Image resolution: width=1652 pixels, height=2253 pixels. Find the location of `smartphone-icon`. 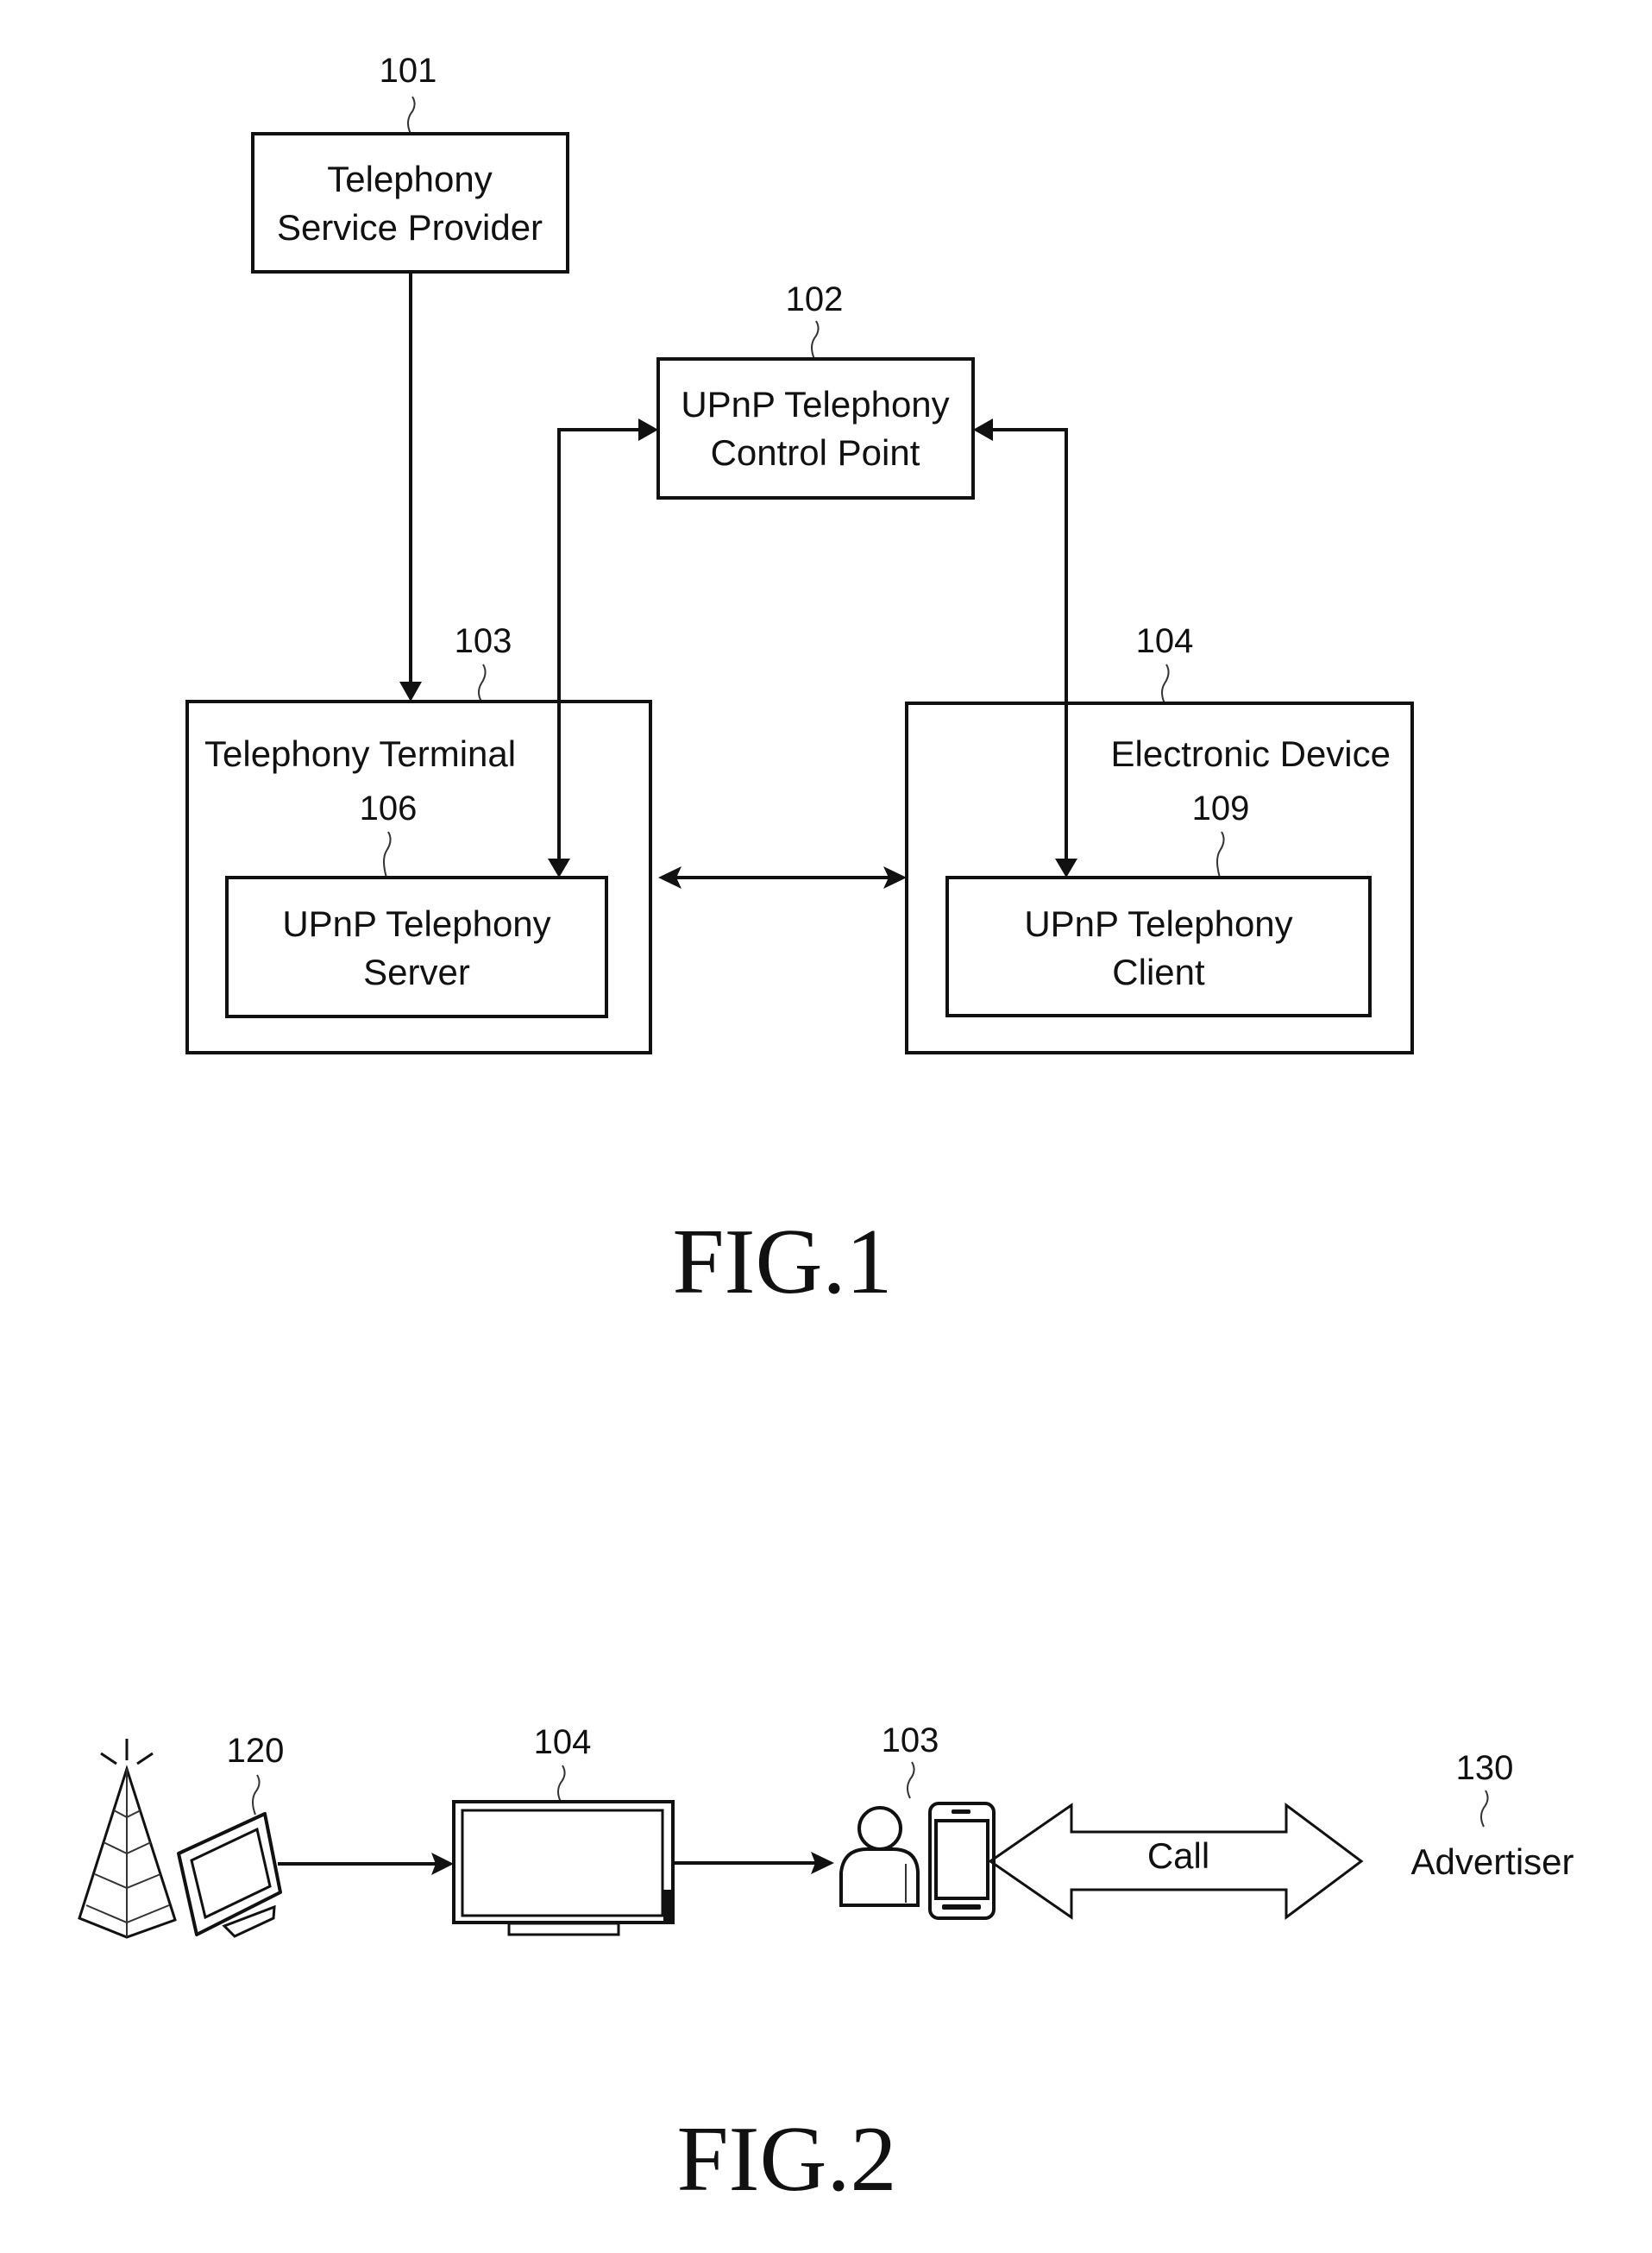

smartphone-icon is located at coordinates (962, 1861).